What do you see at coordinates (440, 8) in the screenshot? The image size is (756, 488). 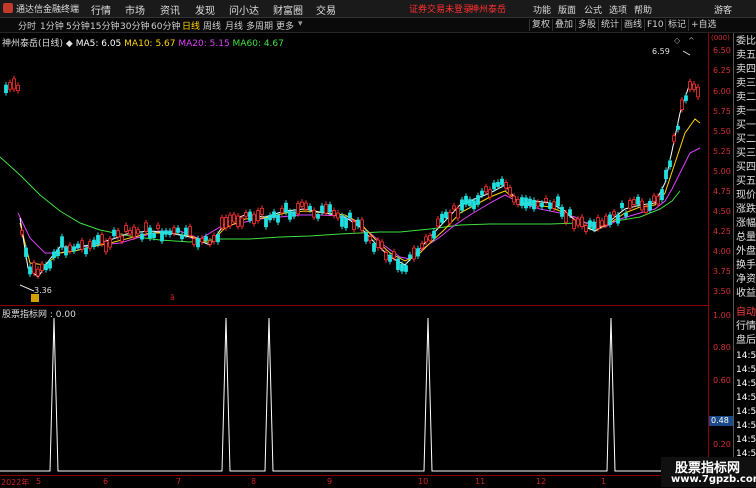 I see `login-alert: 证券交易未登录` at bounding box center [440, 8].